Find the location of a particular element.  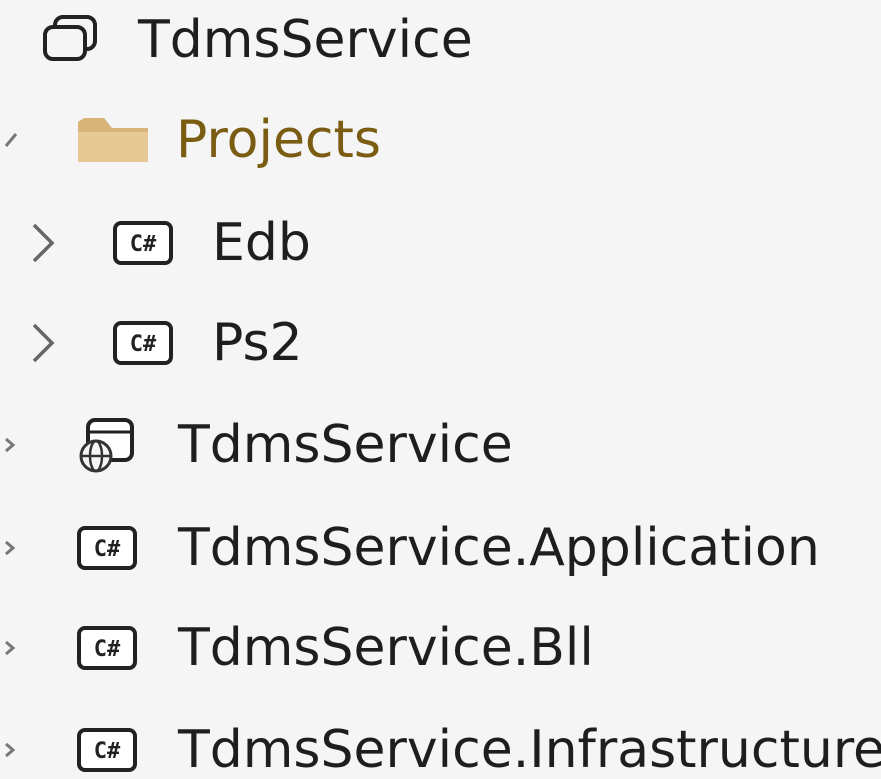

solution-label: TdmsService is located at coordinates (305, 40).